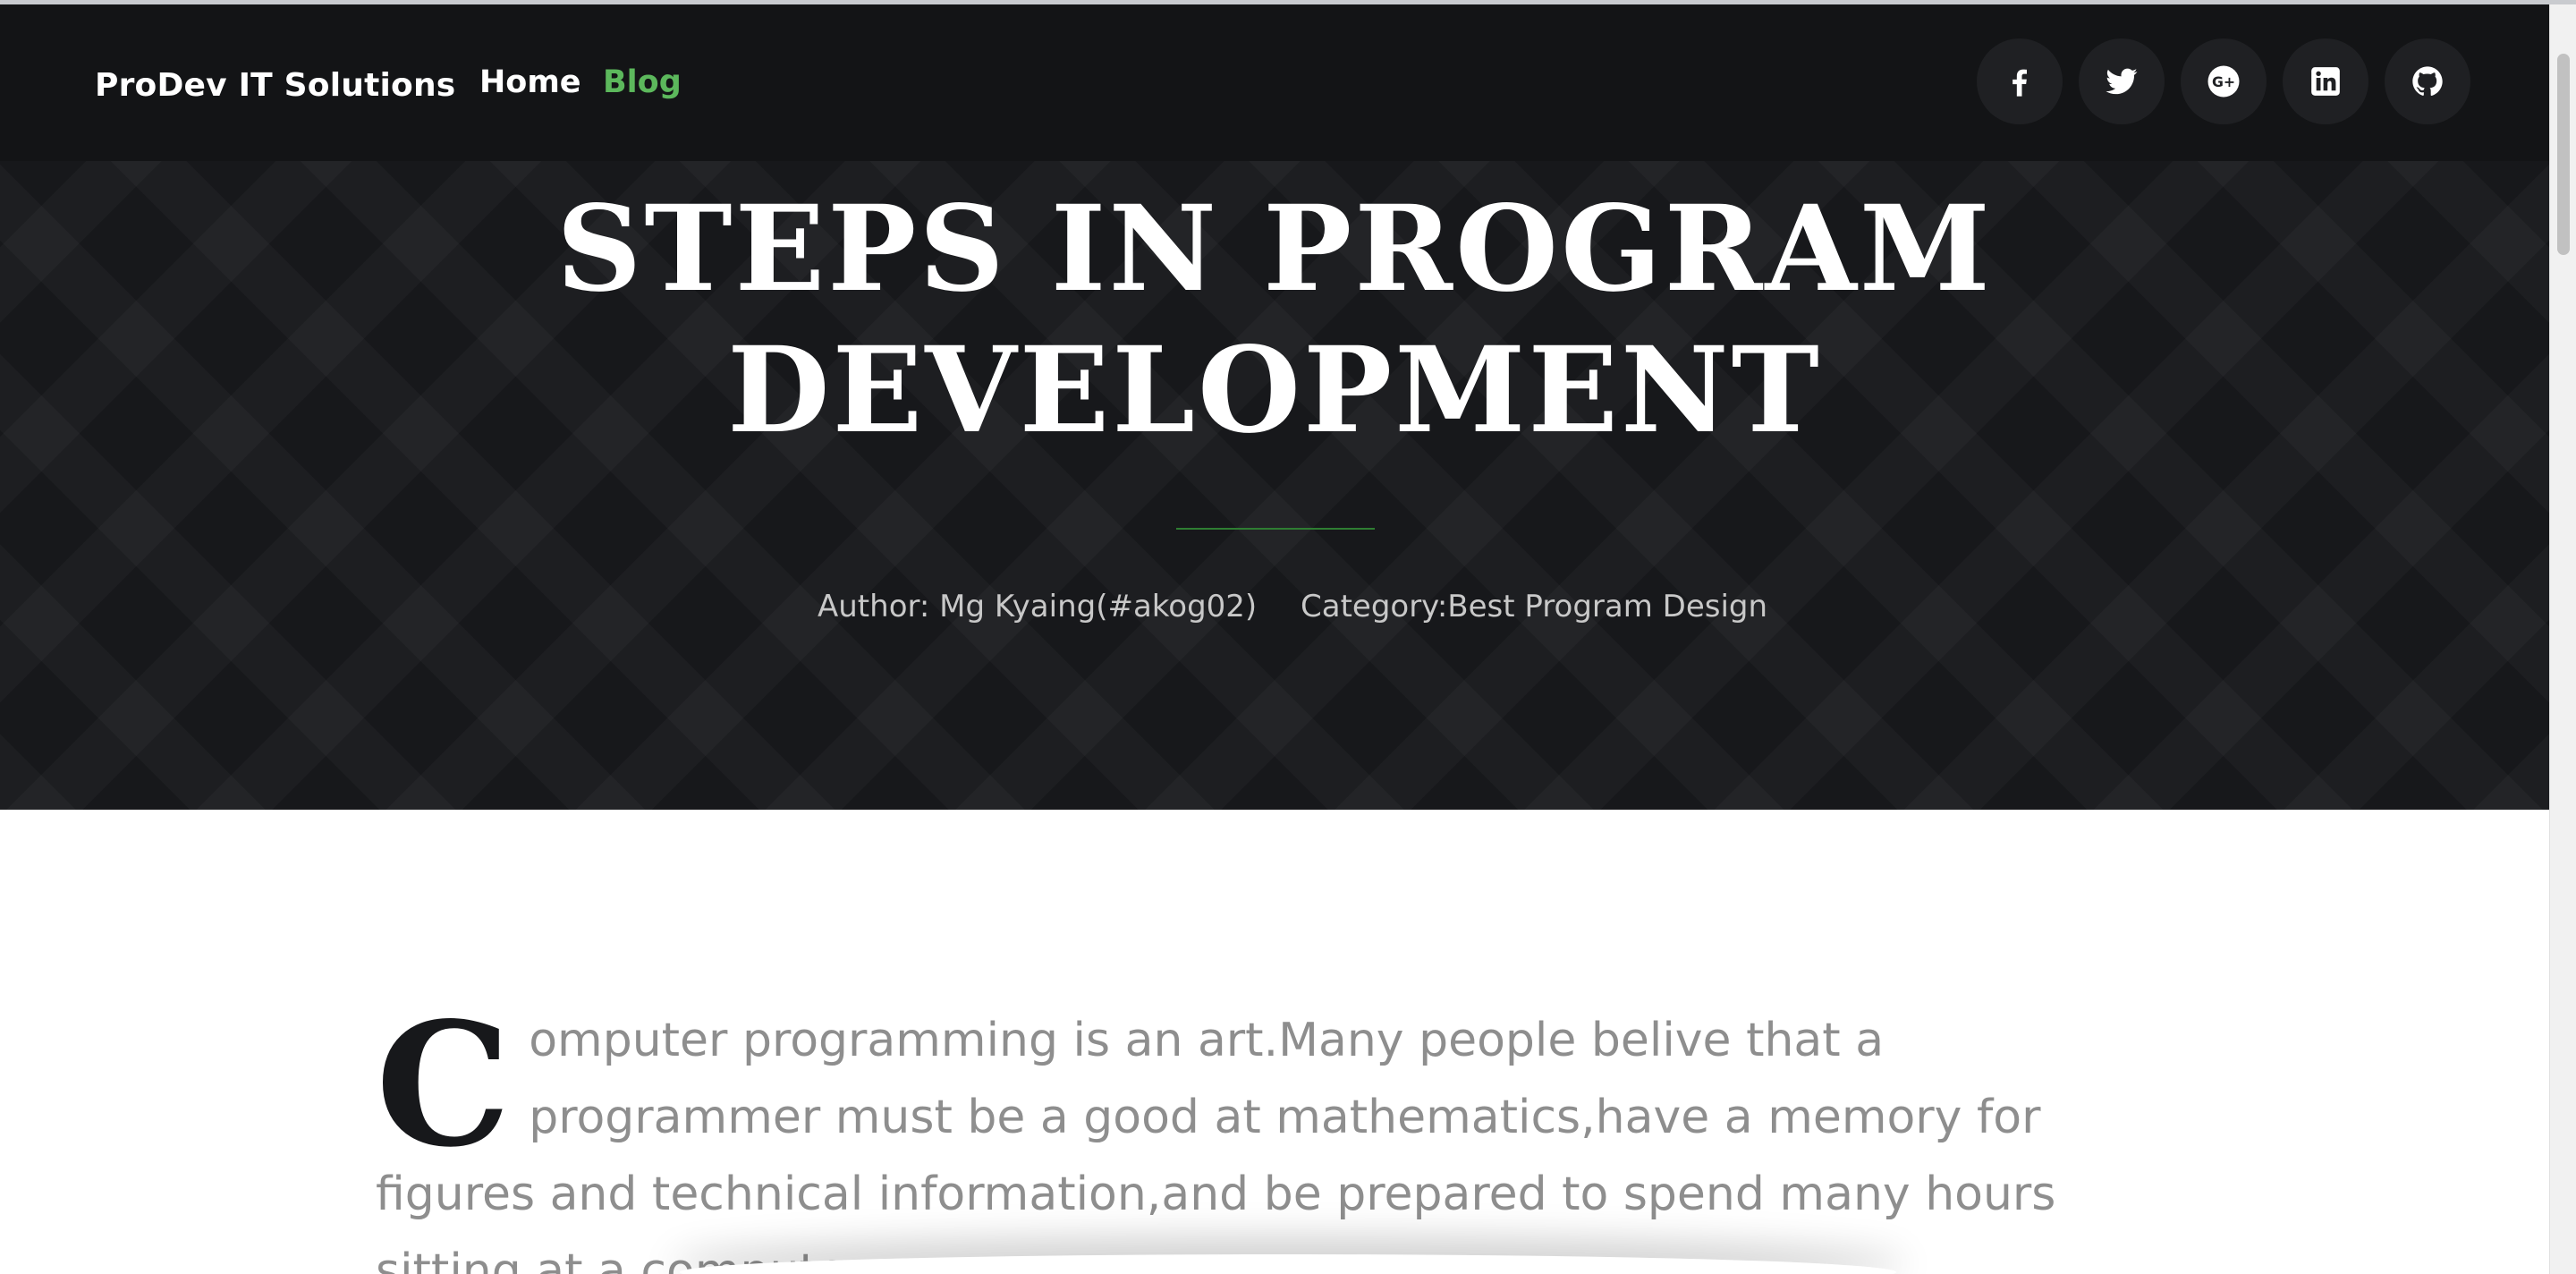  I want to click on page-title-line1: STEPS IN PROGRAM, so click(1274, 249).